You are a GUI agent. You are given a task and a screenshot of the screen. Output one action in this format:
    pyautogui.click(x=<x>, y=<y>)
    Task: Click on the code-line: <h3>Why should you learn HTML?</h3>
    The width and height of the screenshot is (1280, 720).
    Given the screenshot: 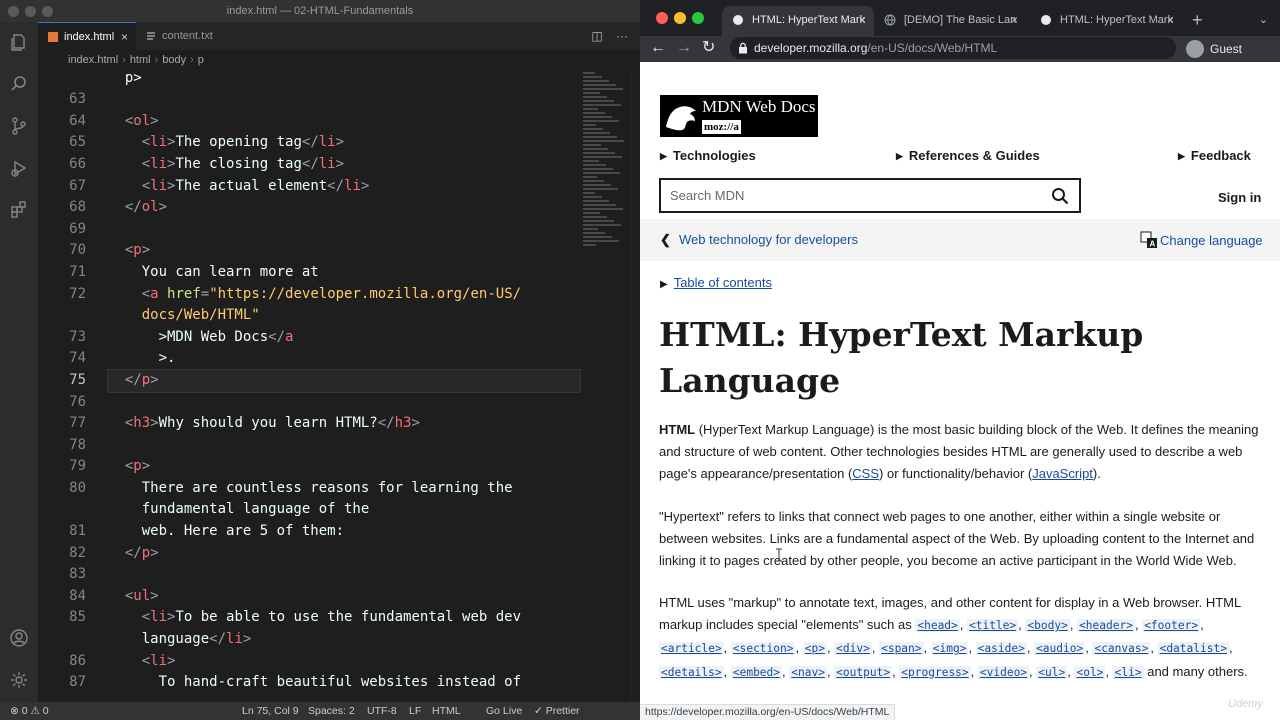 What is the action you would take?
    pyautogui.click(x=348, y=424)
    